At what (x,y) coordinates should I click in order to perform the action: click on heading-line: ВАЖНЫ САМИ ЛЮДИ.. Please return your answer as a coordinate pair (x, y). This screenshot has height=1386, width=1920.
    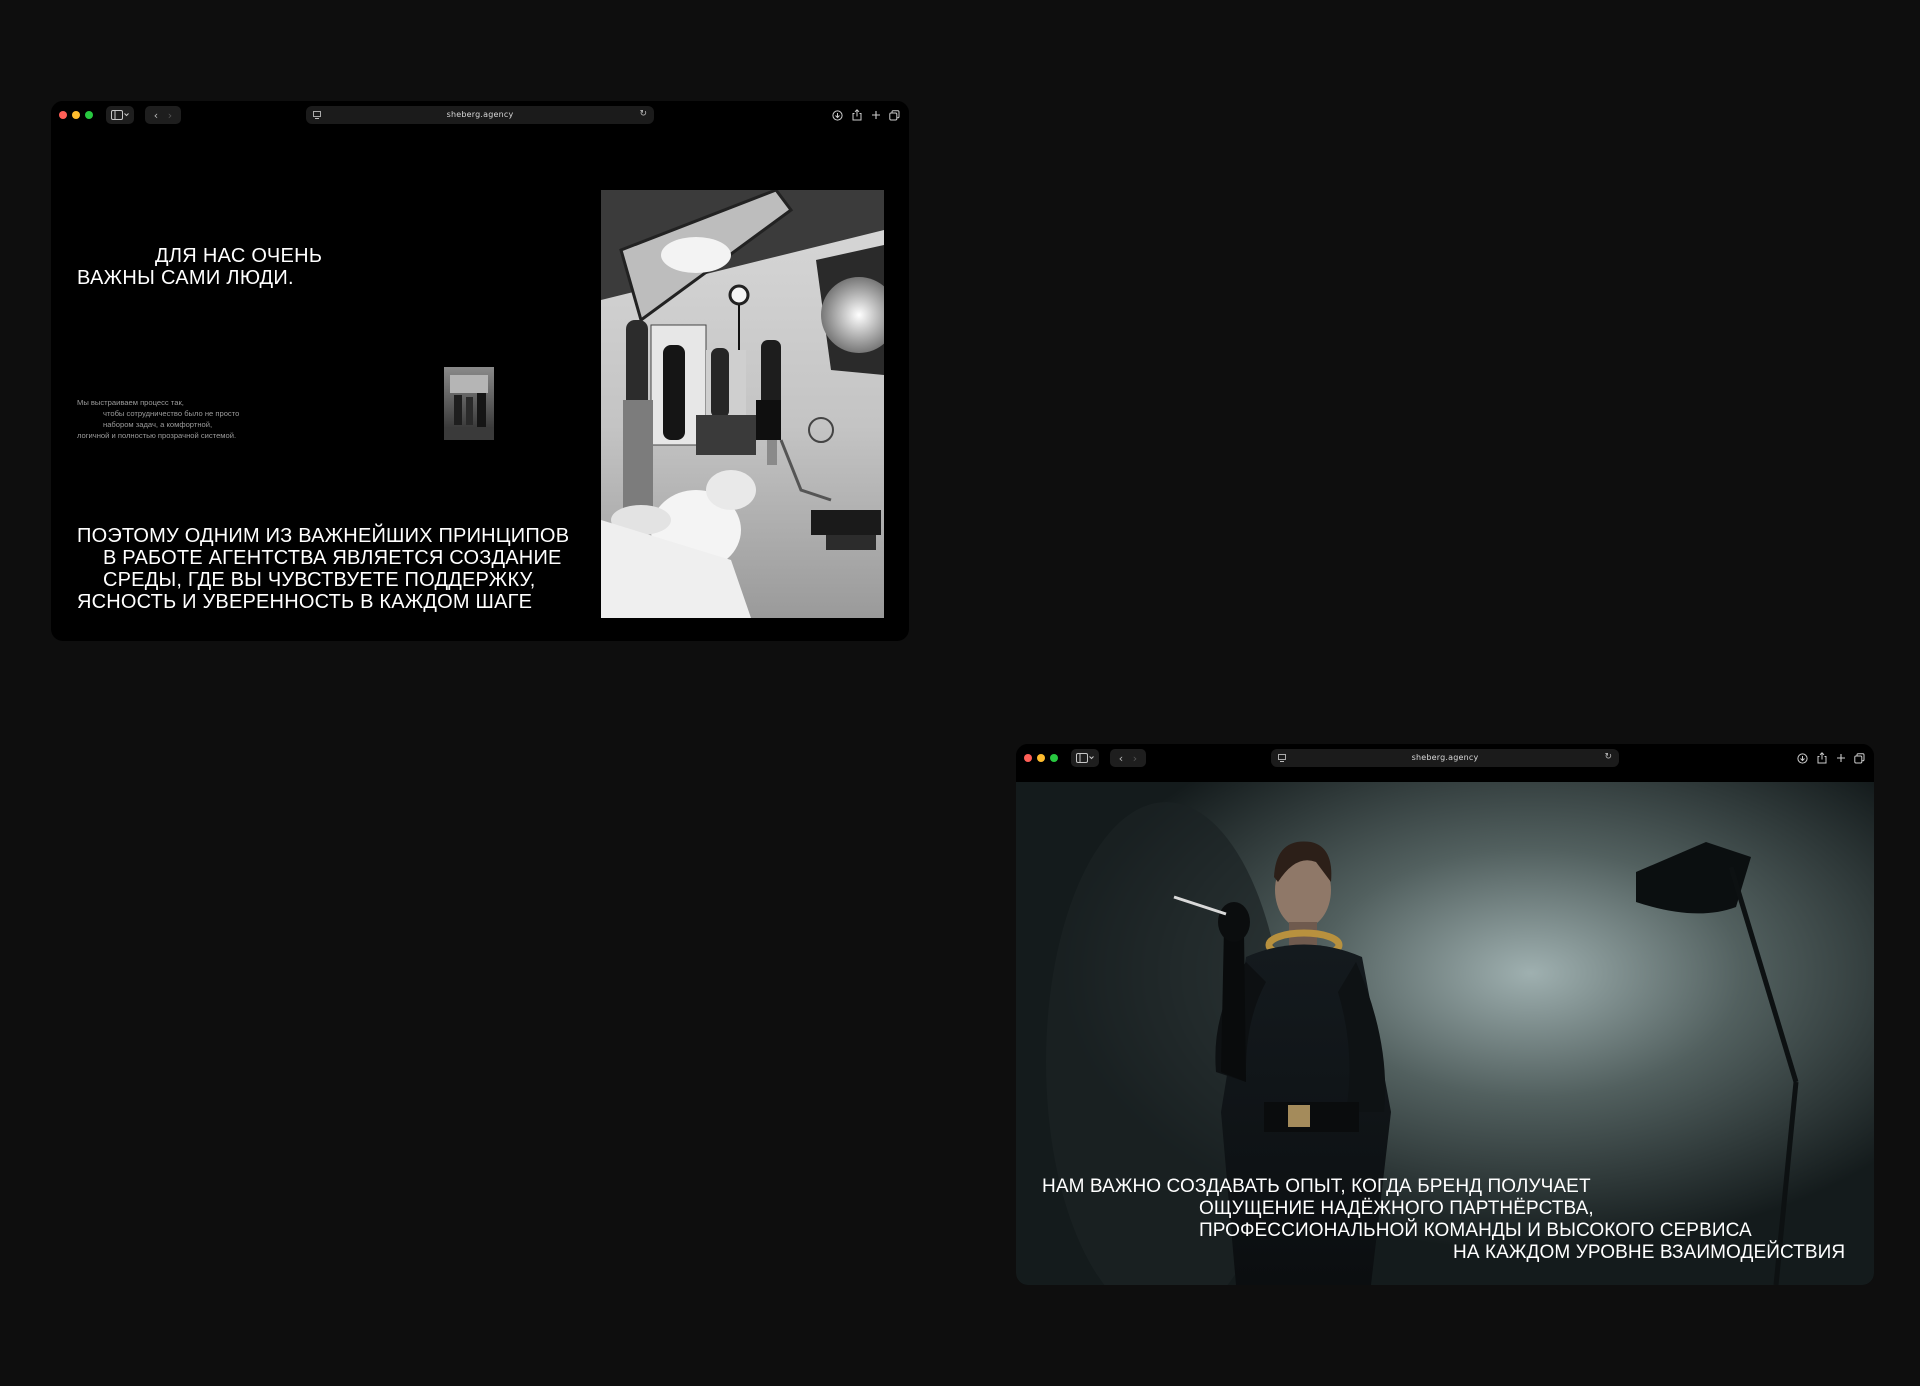
    Looking at the image, I should click on (185, 278).